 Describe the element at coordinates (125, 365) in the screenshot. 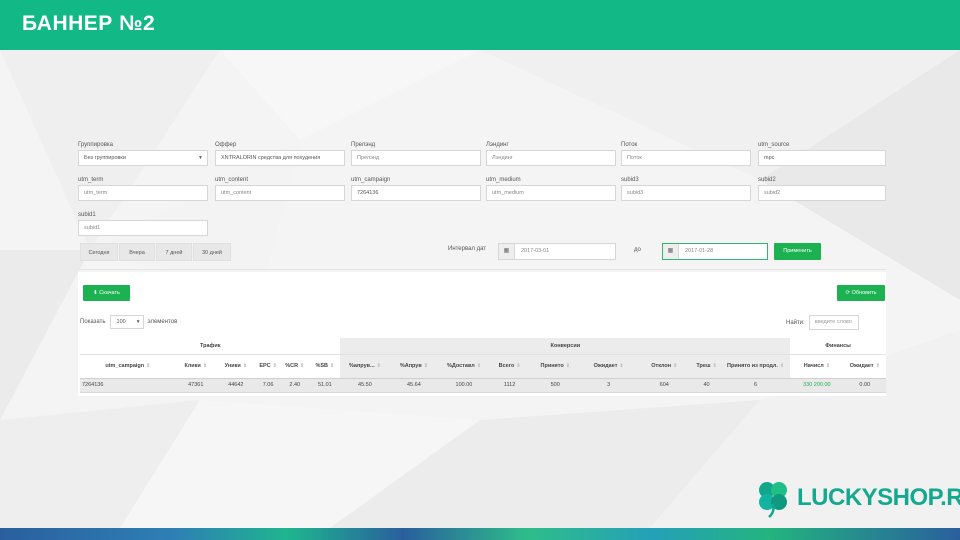

I see `column-header-label: utm_campaign` at that location.